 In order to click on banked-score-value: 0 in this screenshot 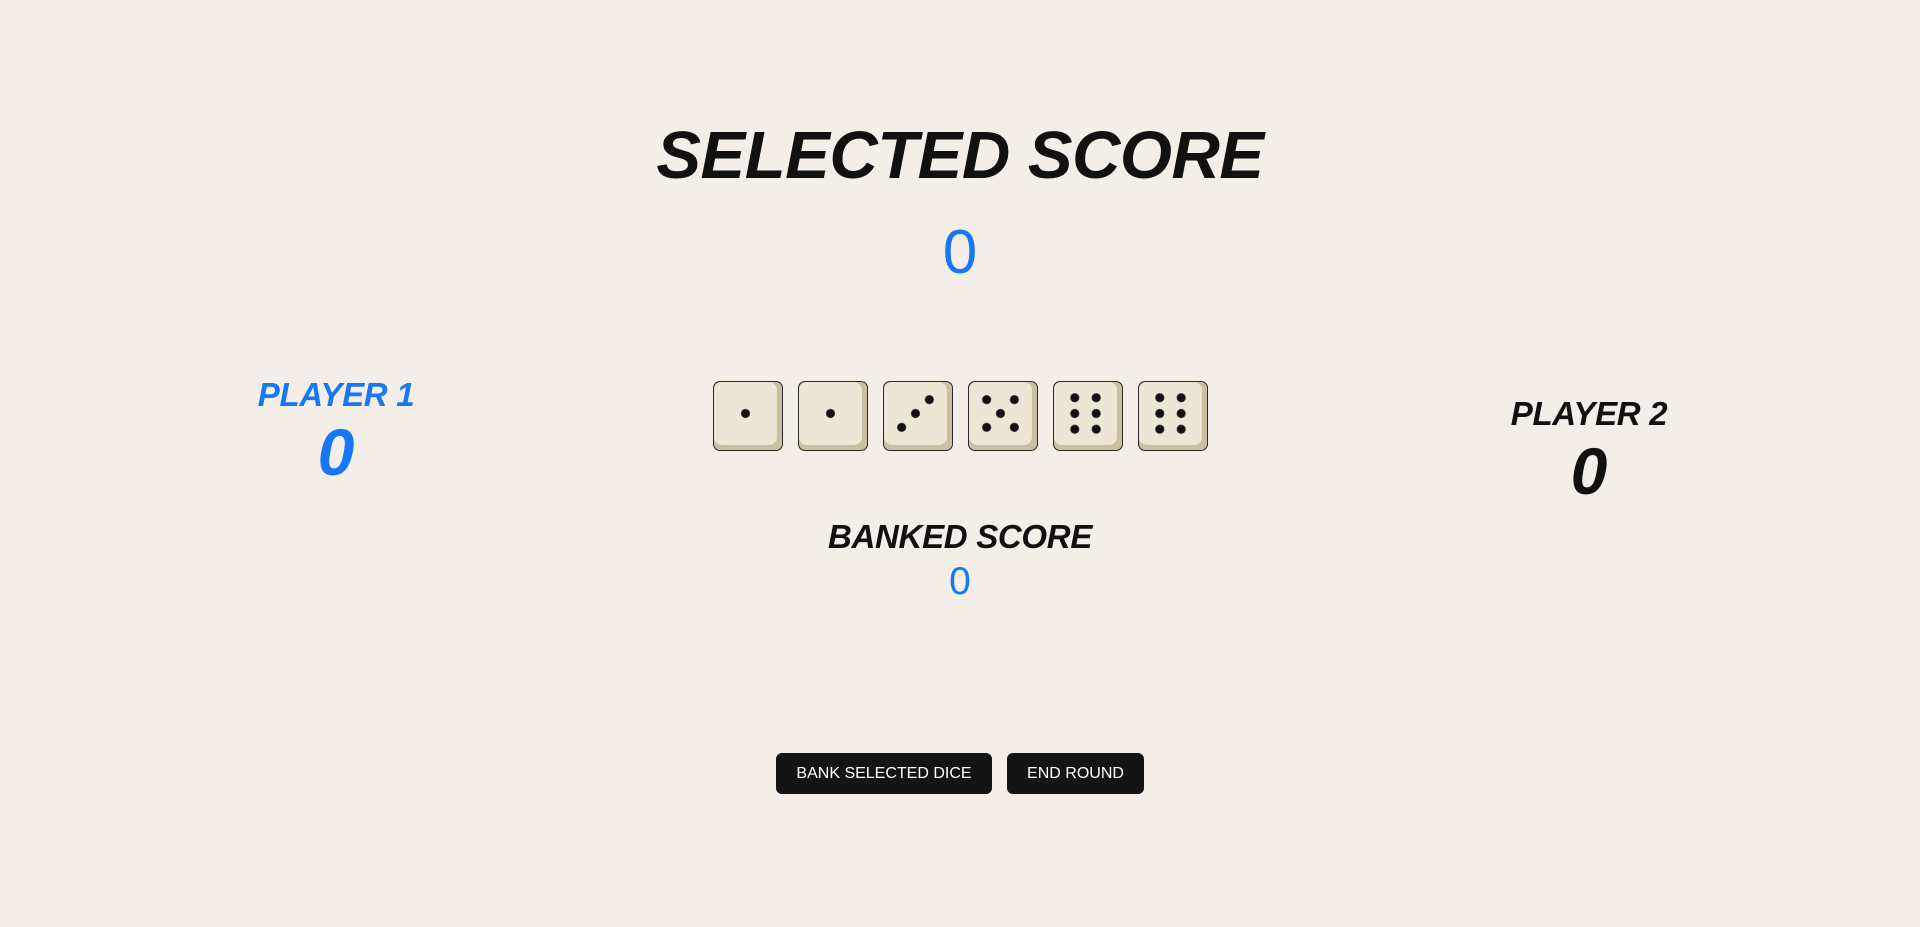, I will do `click(960, 581)`.